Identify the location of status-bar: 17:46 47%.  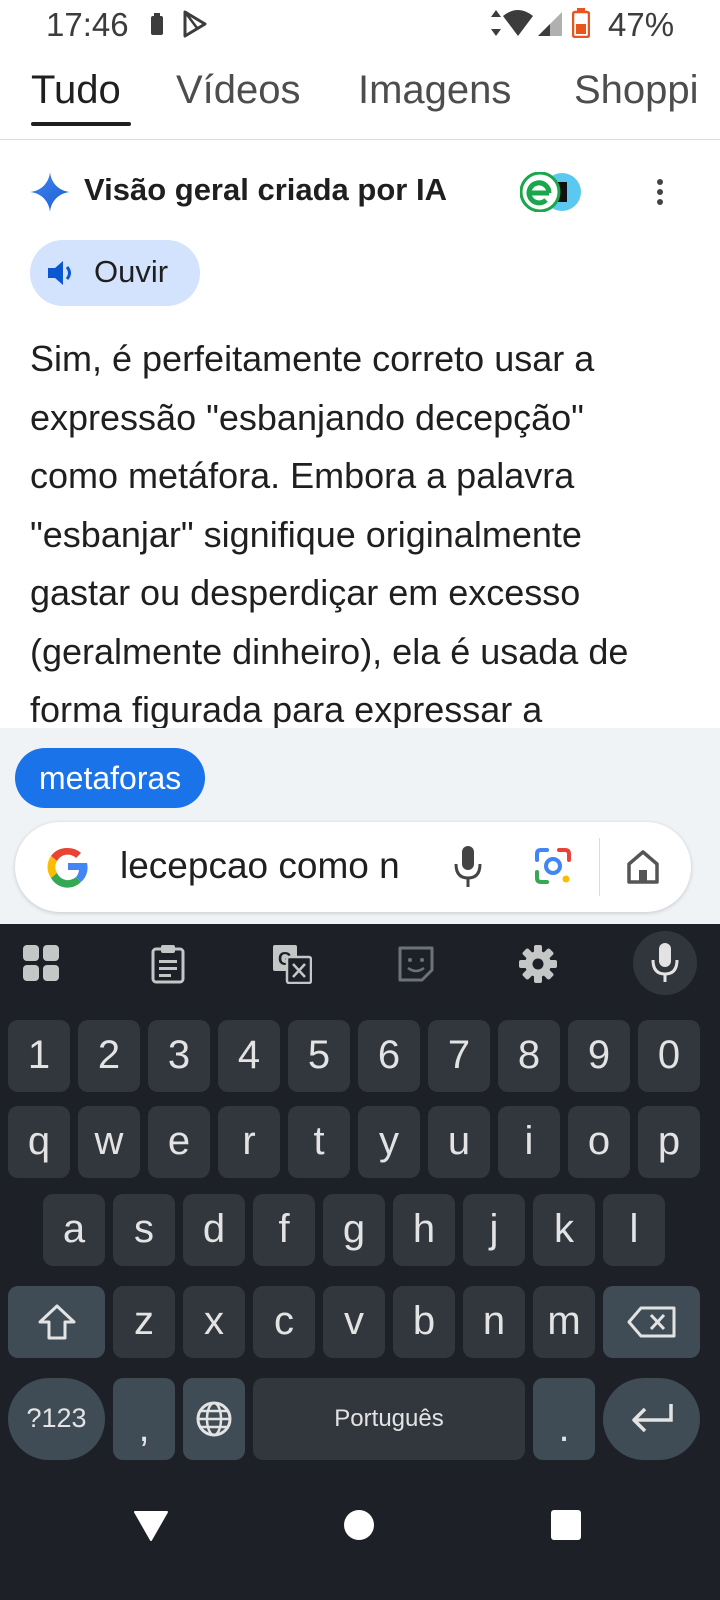
(360, 26).